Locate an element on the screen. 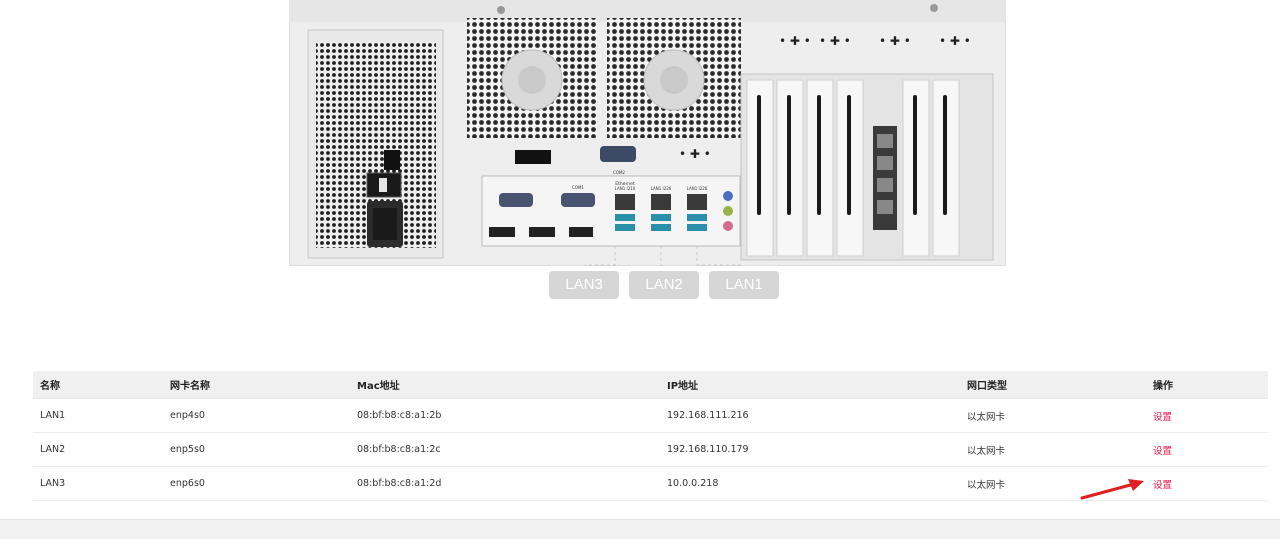 This screenshot has height=539, width=1280. table-header-row: 名称 网卡名称 Mac地址 IP地址 网口类型 操作 is located at coordinates (650, 385).